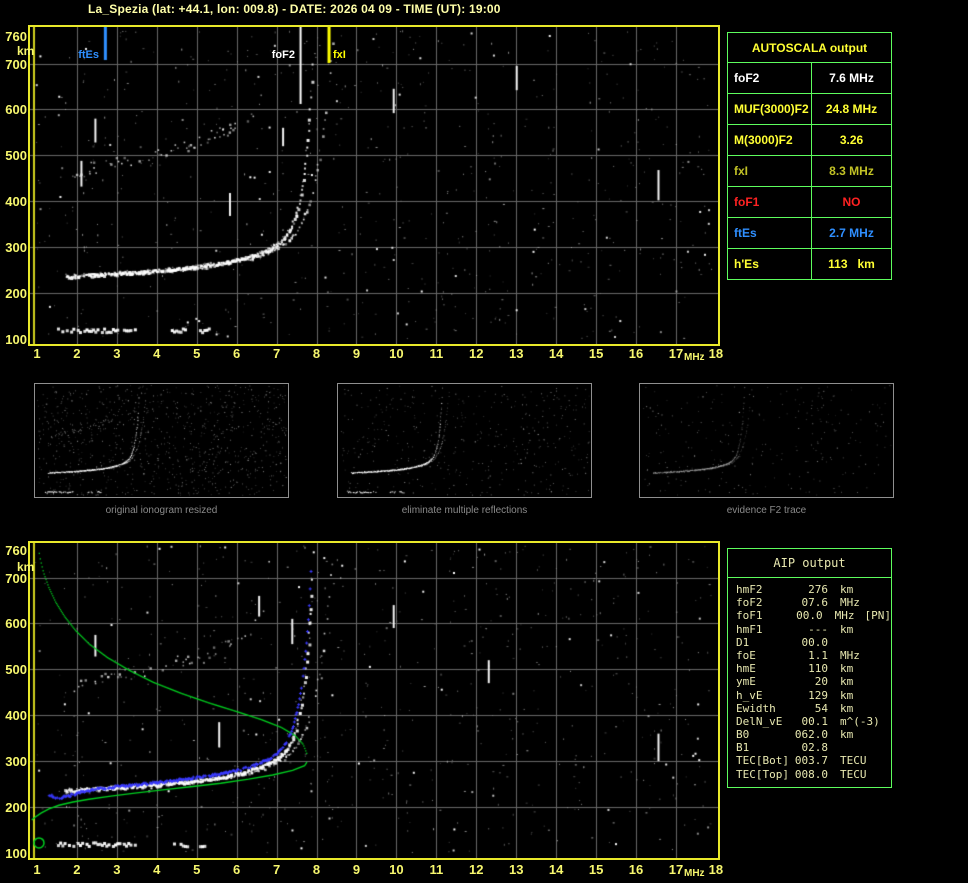 Image resolution: width=968 pixels, height=883 pixels. I want to click on param-label: M(3000)F2, so click(770, 140).